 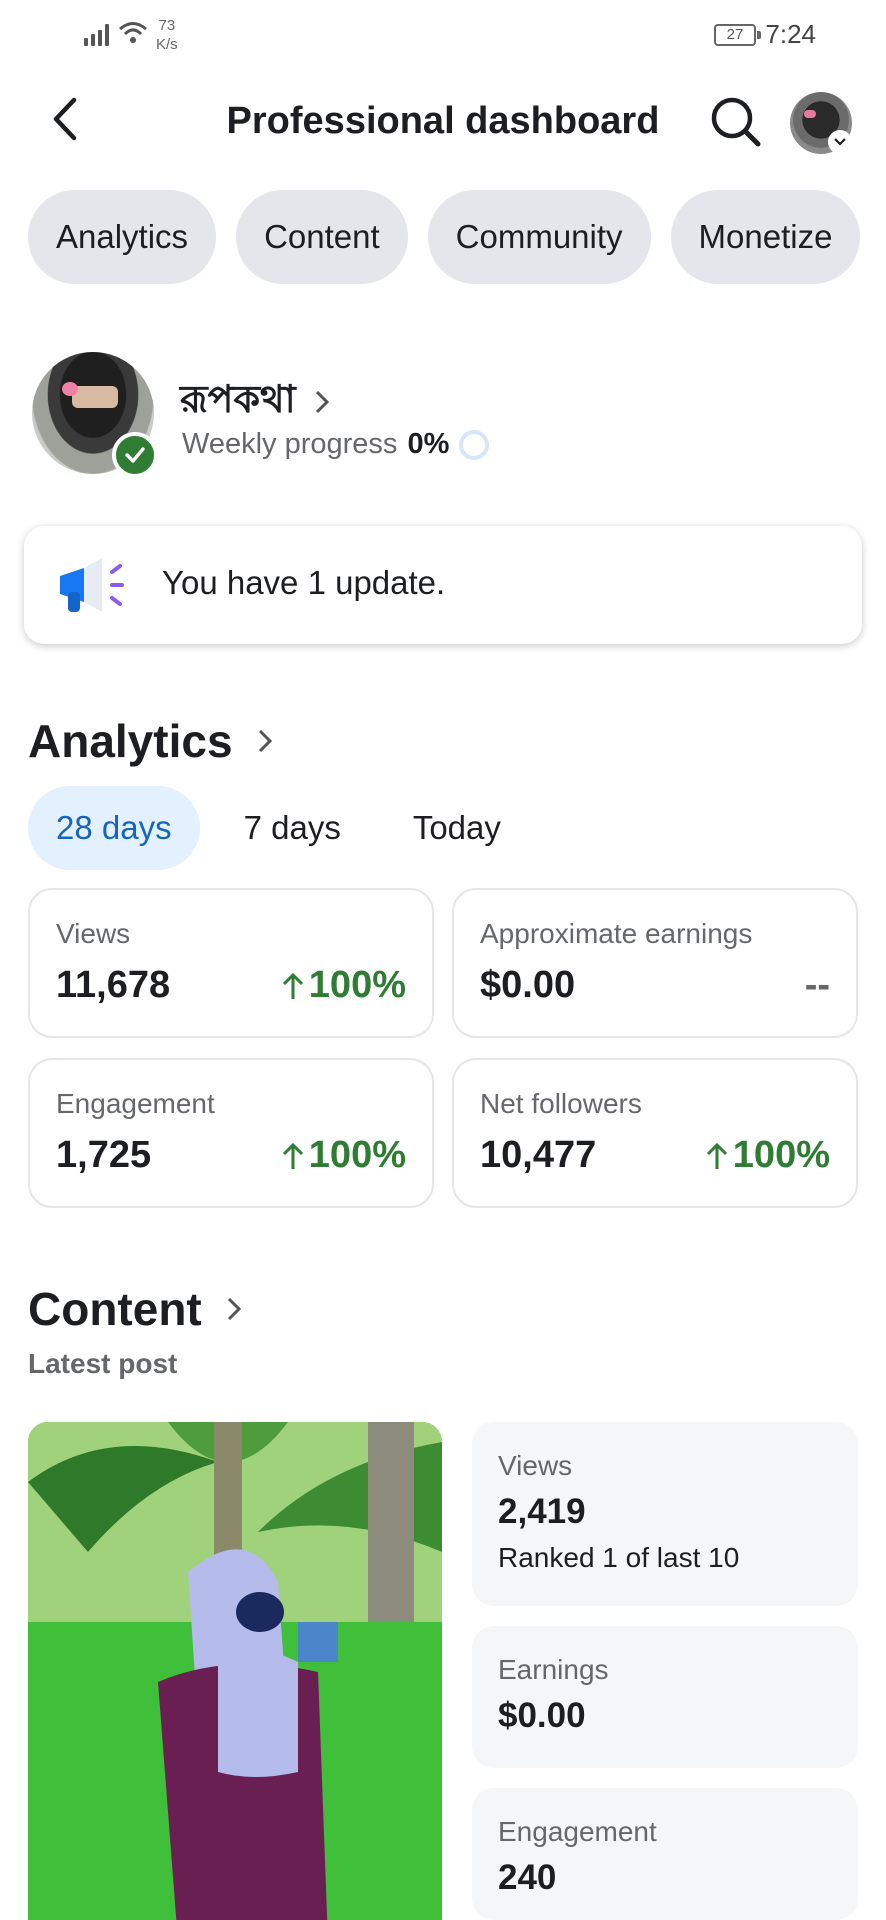 What do you see at coordinates (542, 1511) in the screenshot?
I see `post-metric-value: 2,419` at bounding box center [542, 1511].